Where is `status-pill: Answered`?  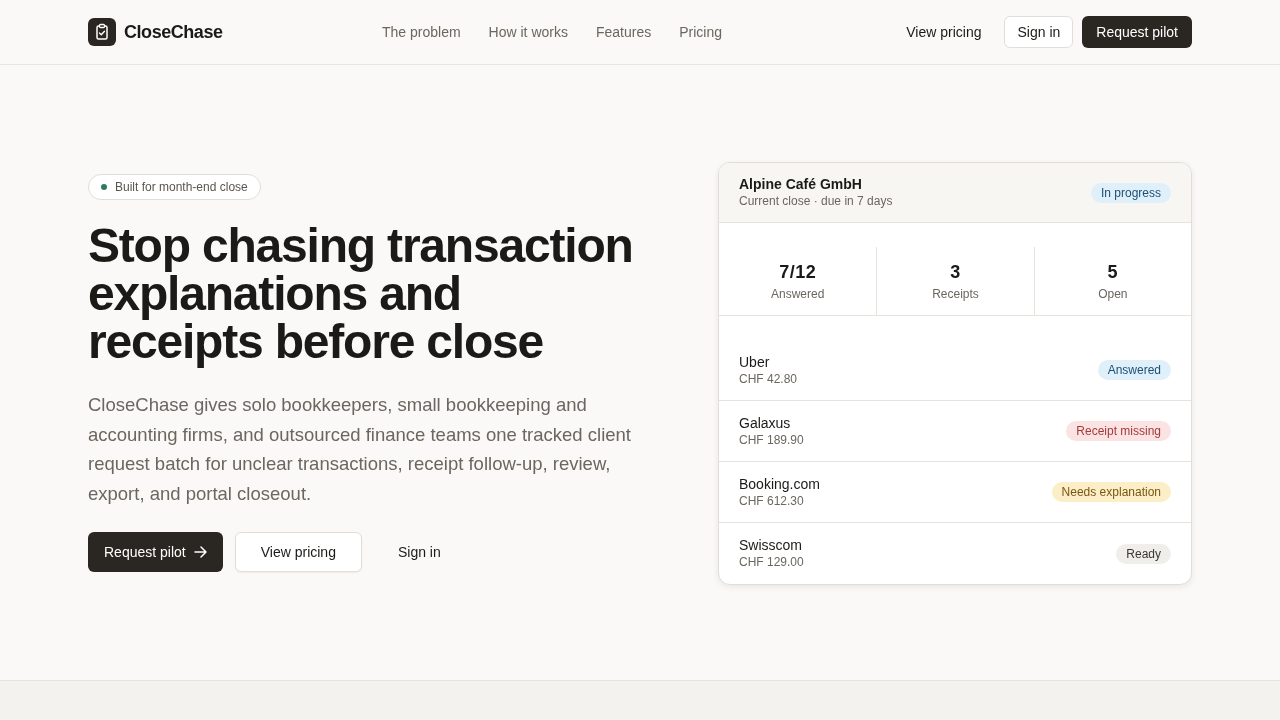 status-pill: Answered is located at coordinates (1134, 370).